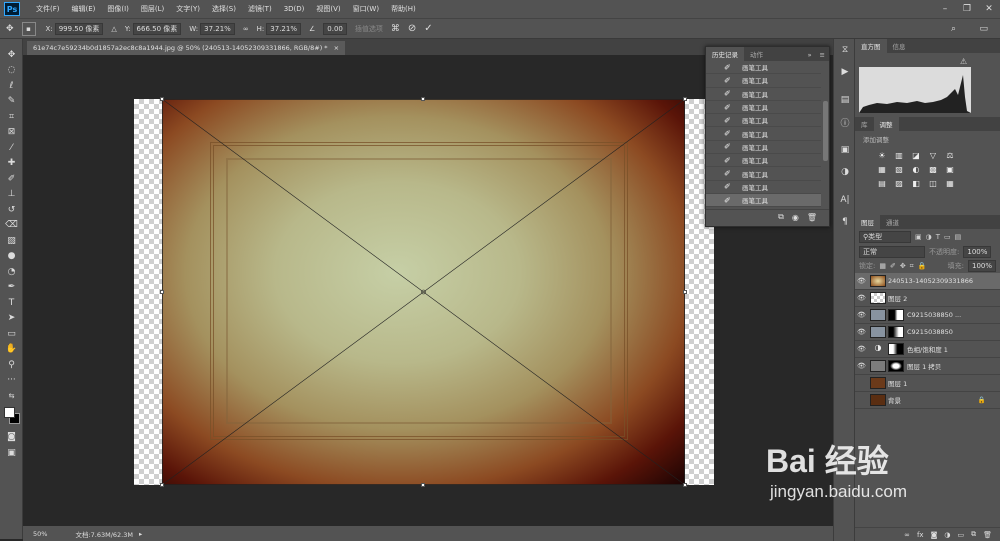 The width and height of the screenshot is (1000, 541). I want to click on histogram-panel-icon: ▤, so click(845, 100).